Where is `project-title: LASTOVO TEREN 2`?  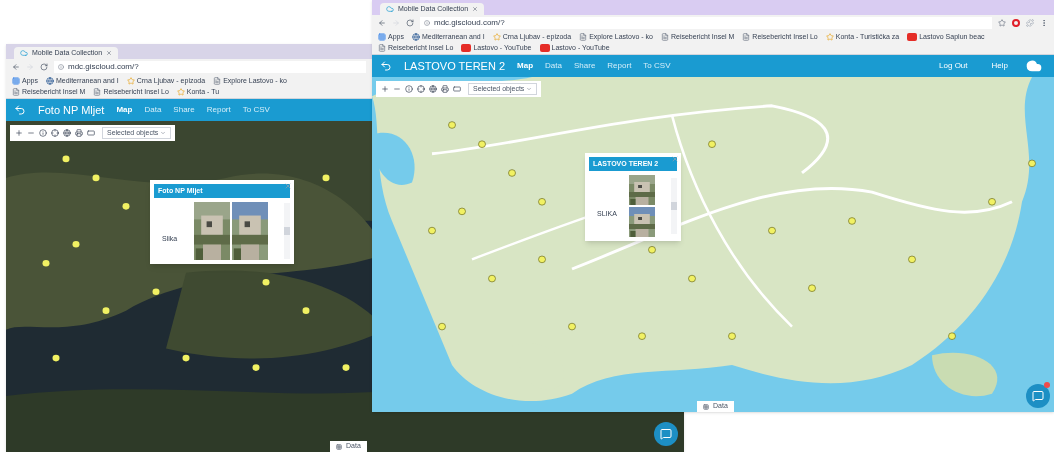 project-title: LASTOVO TEREN 2 is located at coordinates (455, 66).